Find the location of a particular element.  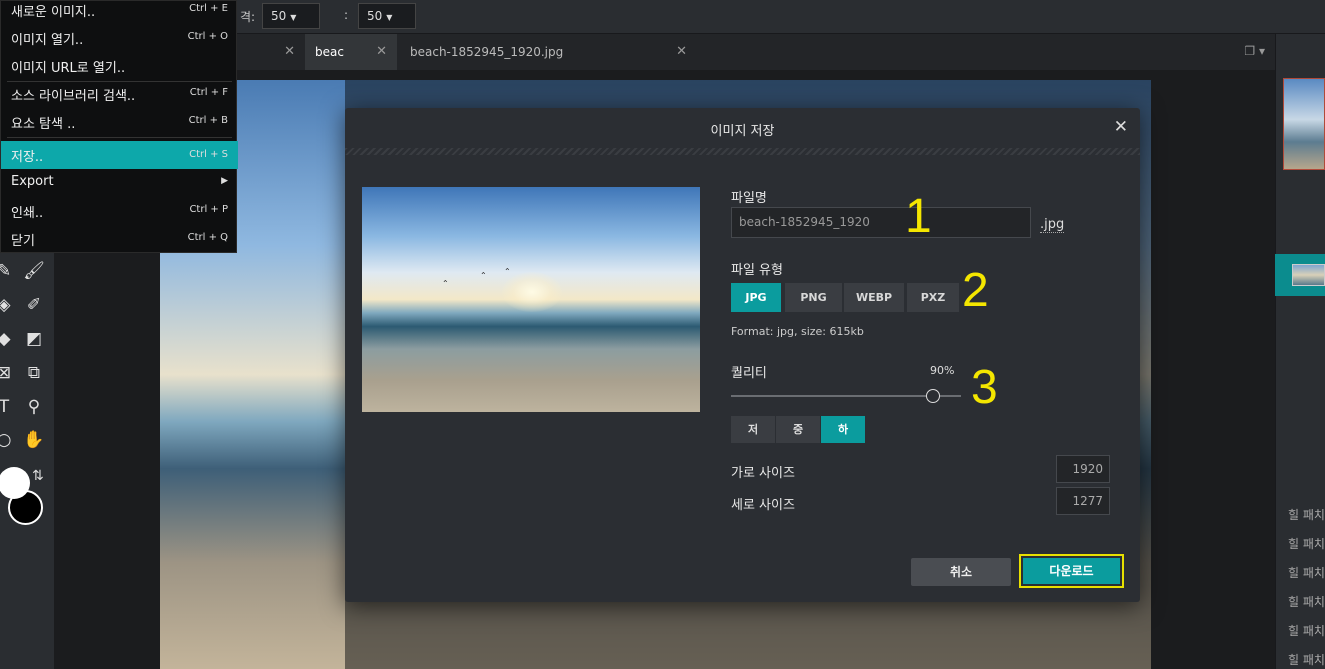

quality-medium-button: 중 is located at coordinates (798, 429).